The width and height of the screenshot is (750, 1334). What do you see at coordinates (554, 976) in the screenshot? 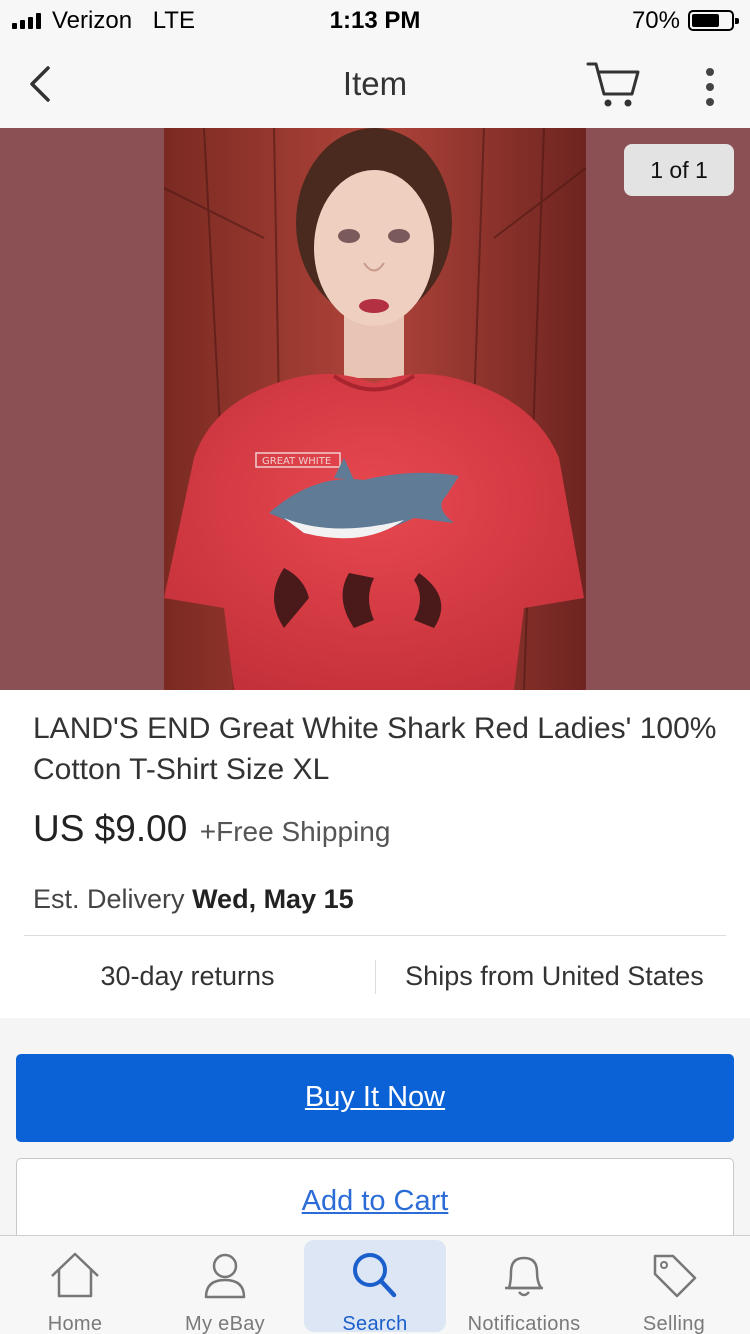
I see `ships-from-info: Ships from United States` at bounding box center [554, 976].